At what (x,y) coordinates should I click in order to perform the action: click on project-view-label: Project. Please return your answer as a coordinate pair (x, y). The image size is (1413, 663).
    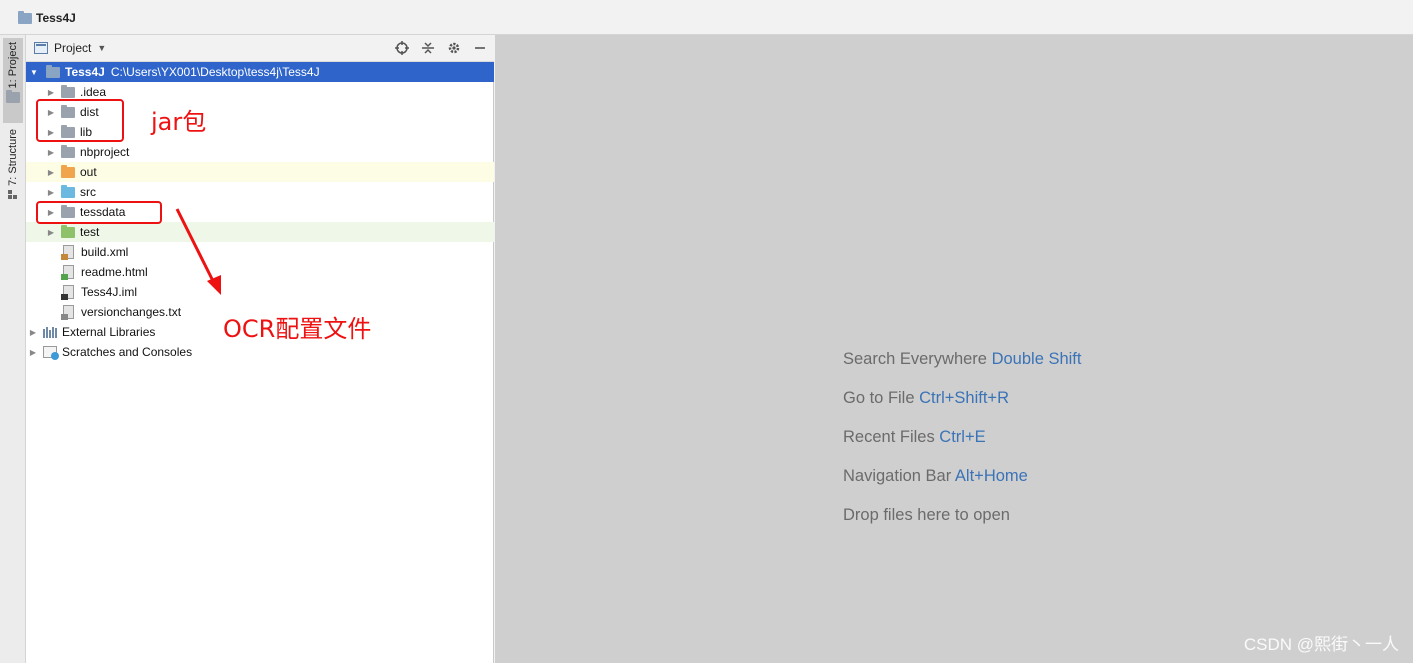
    Looking at the image, I should click on (73, 48).